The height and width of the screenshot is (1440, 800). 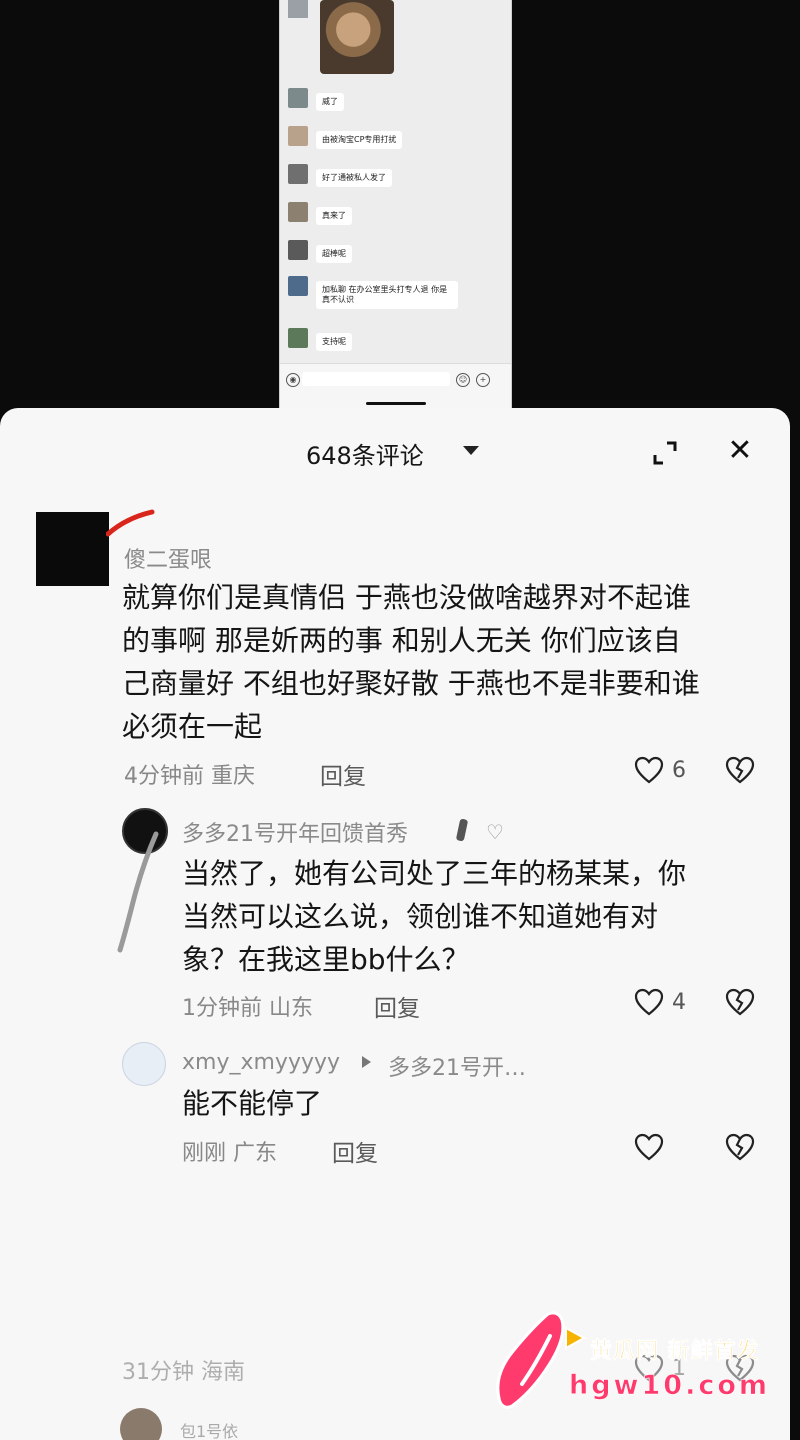 What do you see at coordinates (359, 140) in the screenshot?
I see `message-bubble: 由被淘宝CP专用打扰` at bounding box center [359, 140].